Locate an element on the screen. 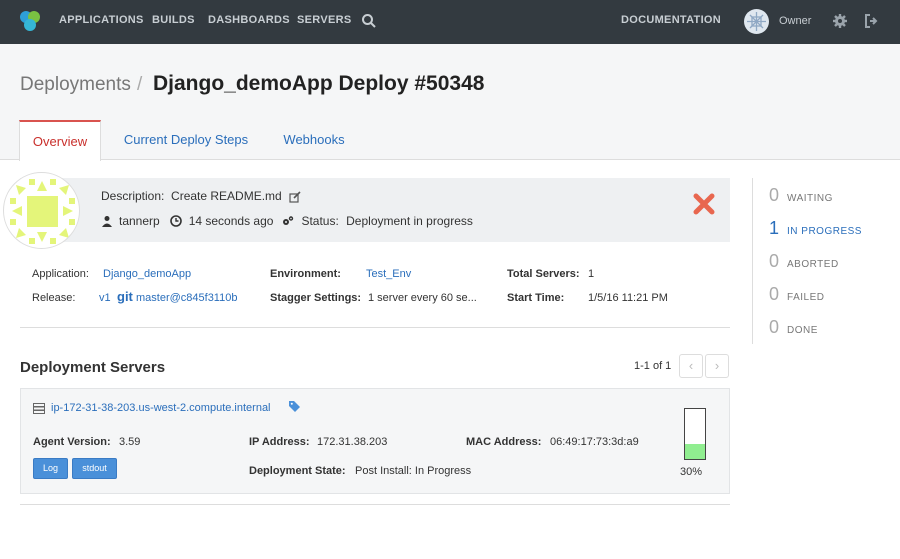  tag-icon is located at coordinates (294, 406).